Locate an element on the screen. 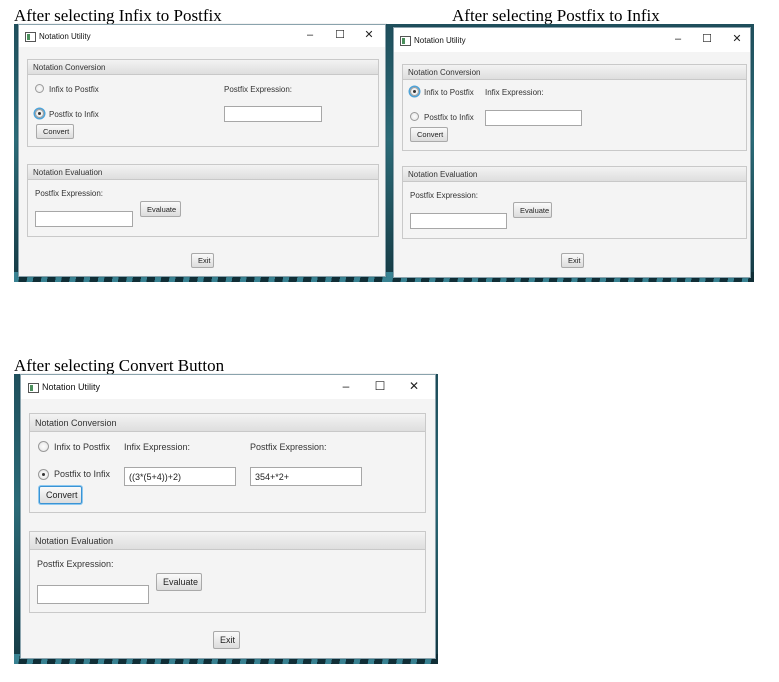 This screenshot has width=779, height=682. caption-infix-to-postfix: After selecting Infix to Postfix is located at coordinates (118, 15).